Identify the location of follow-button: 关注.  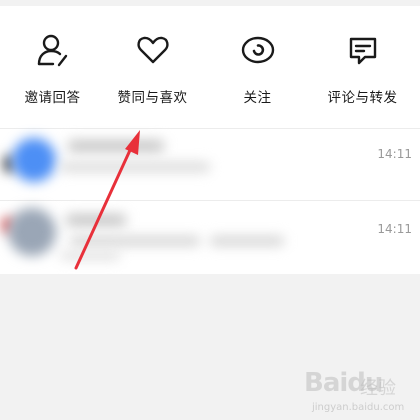
(257, 71).